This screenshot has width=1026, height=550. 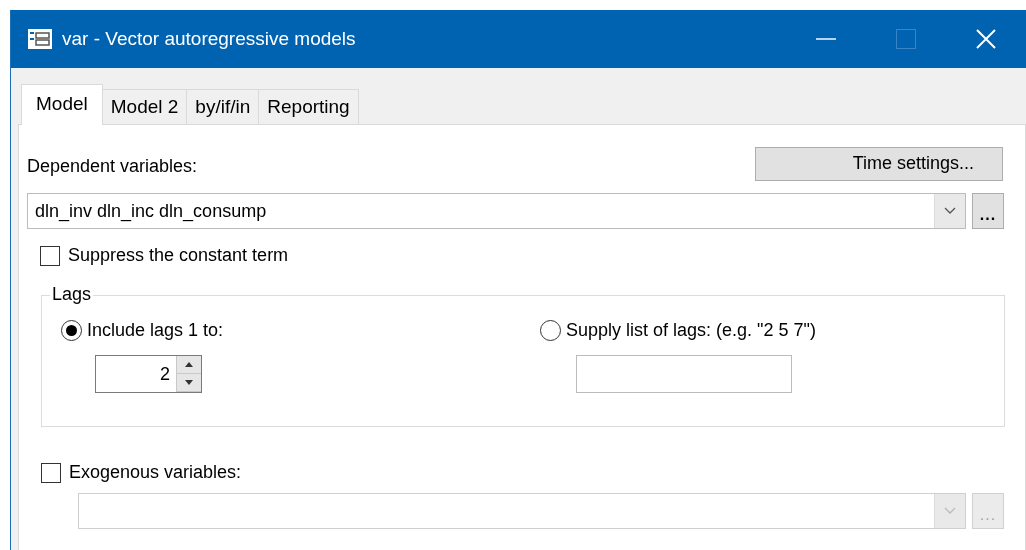 What do you see at coordinates (155, 472) in the screenshot?
I see `checkbox-label: Exogenous variables:` at bounding box center [155, 472].